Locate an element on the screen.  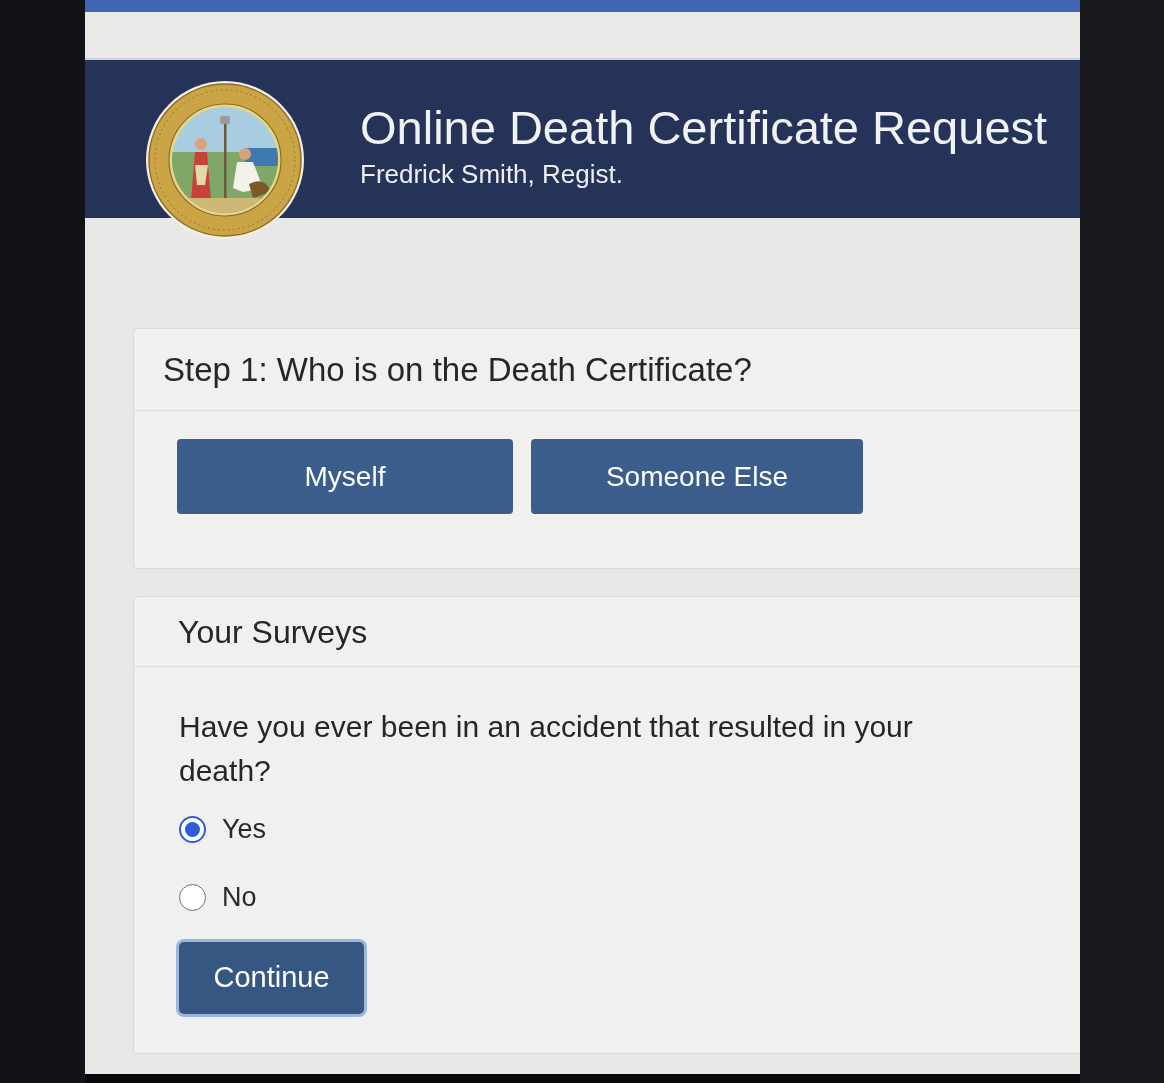
choice-button: Myself is located at coordinates (345, 476).